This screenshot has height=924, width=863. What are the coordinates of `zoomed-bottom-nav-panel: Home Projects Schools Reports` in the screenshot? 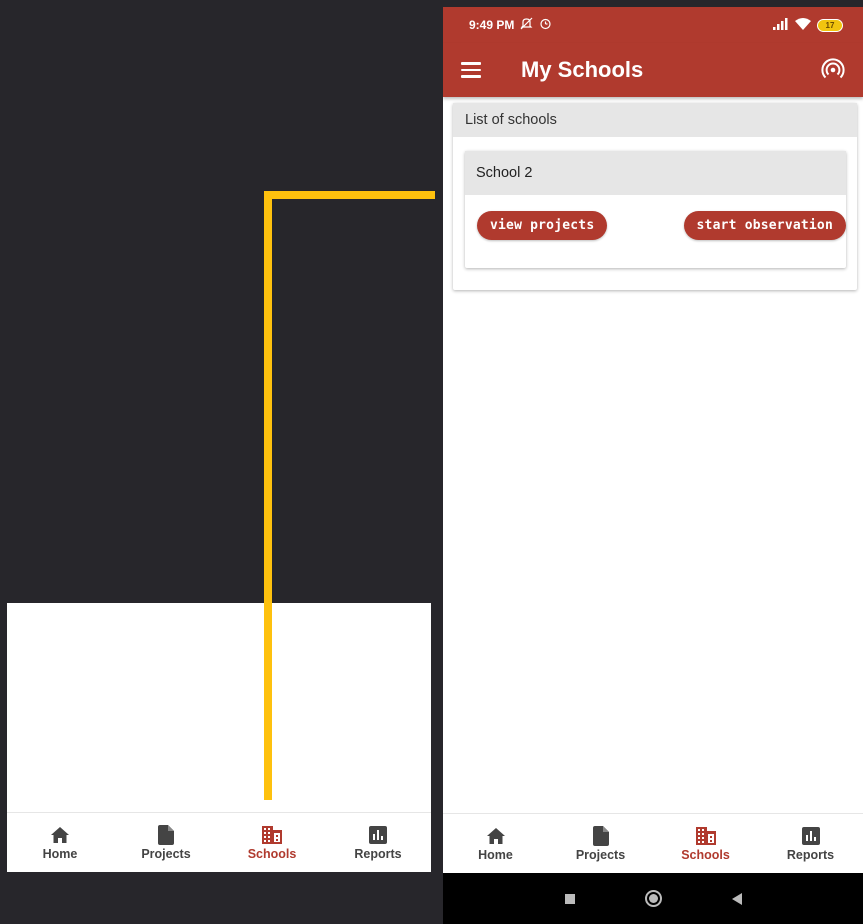 It's located at (219, 737).